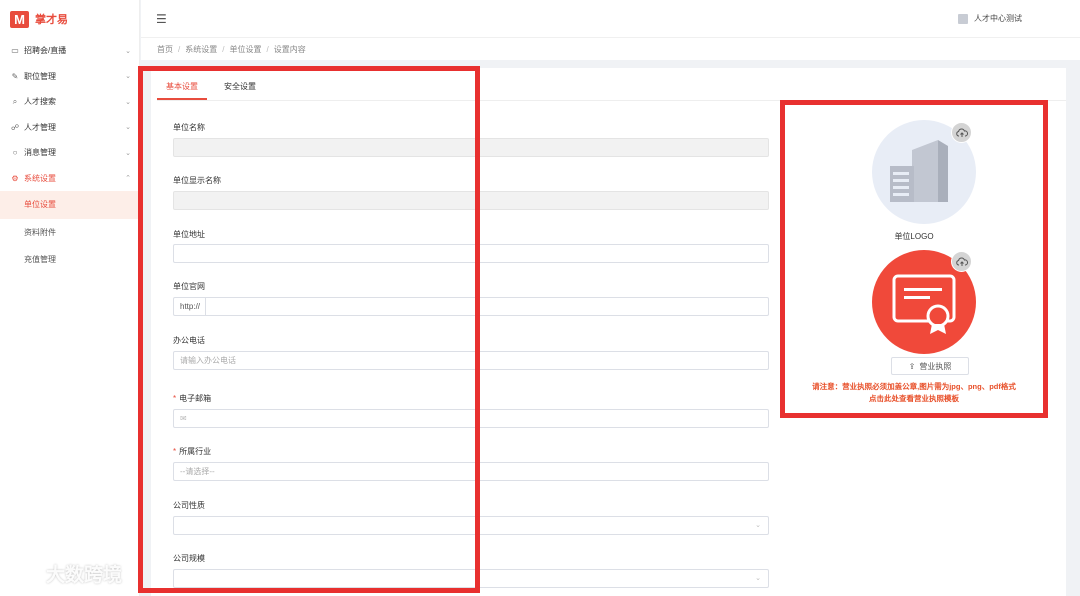  What do you see at coordinates (84, 575) in the screenshot?
I see `watermark-text: 大数跨境` at bounding box center [84, 575].